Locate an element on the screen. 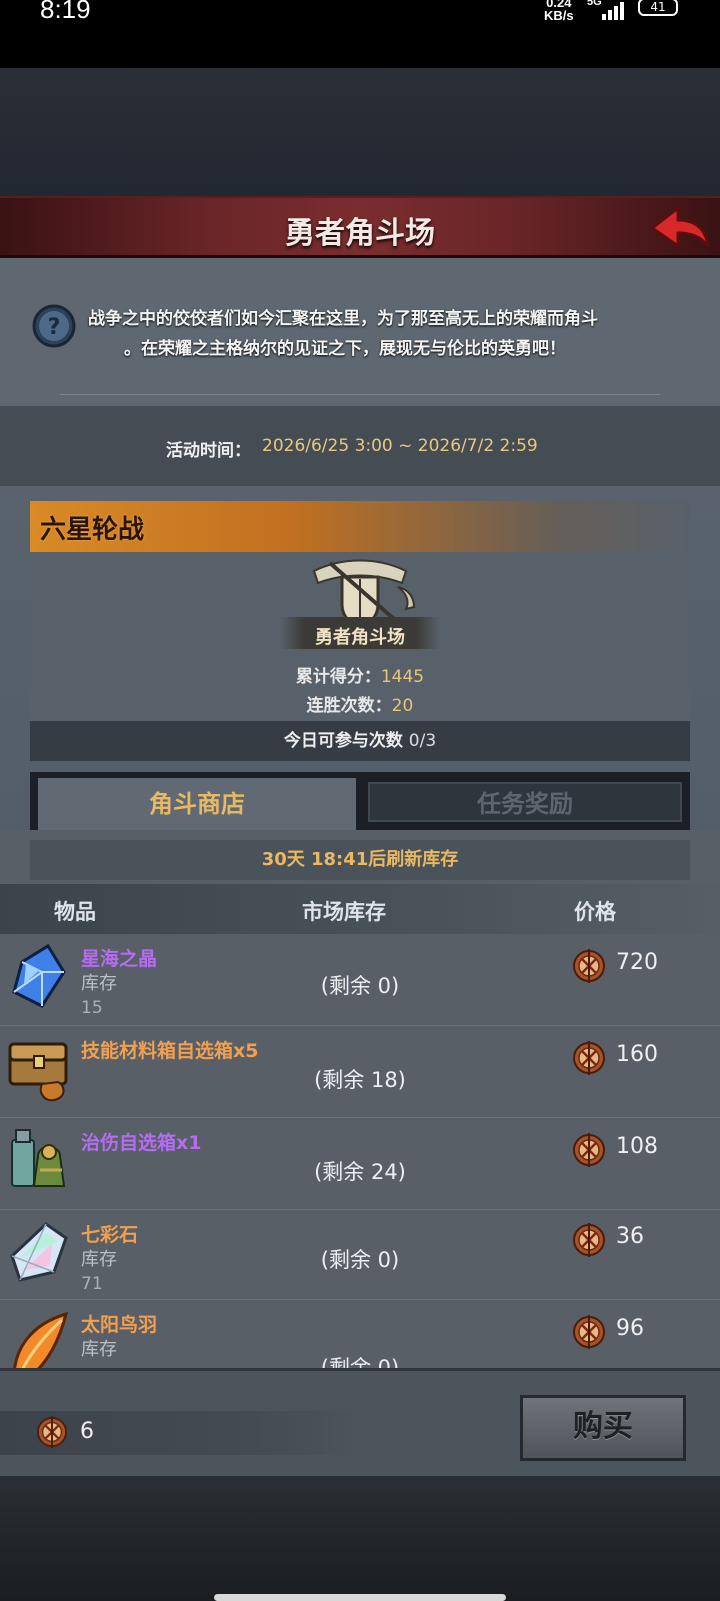 The image size is (720, 1601). streak-line: 连胜次数：20 is located at coordinates (360, 706).